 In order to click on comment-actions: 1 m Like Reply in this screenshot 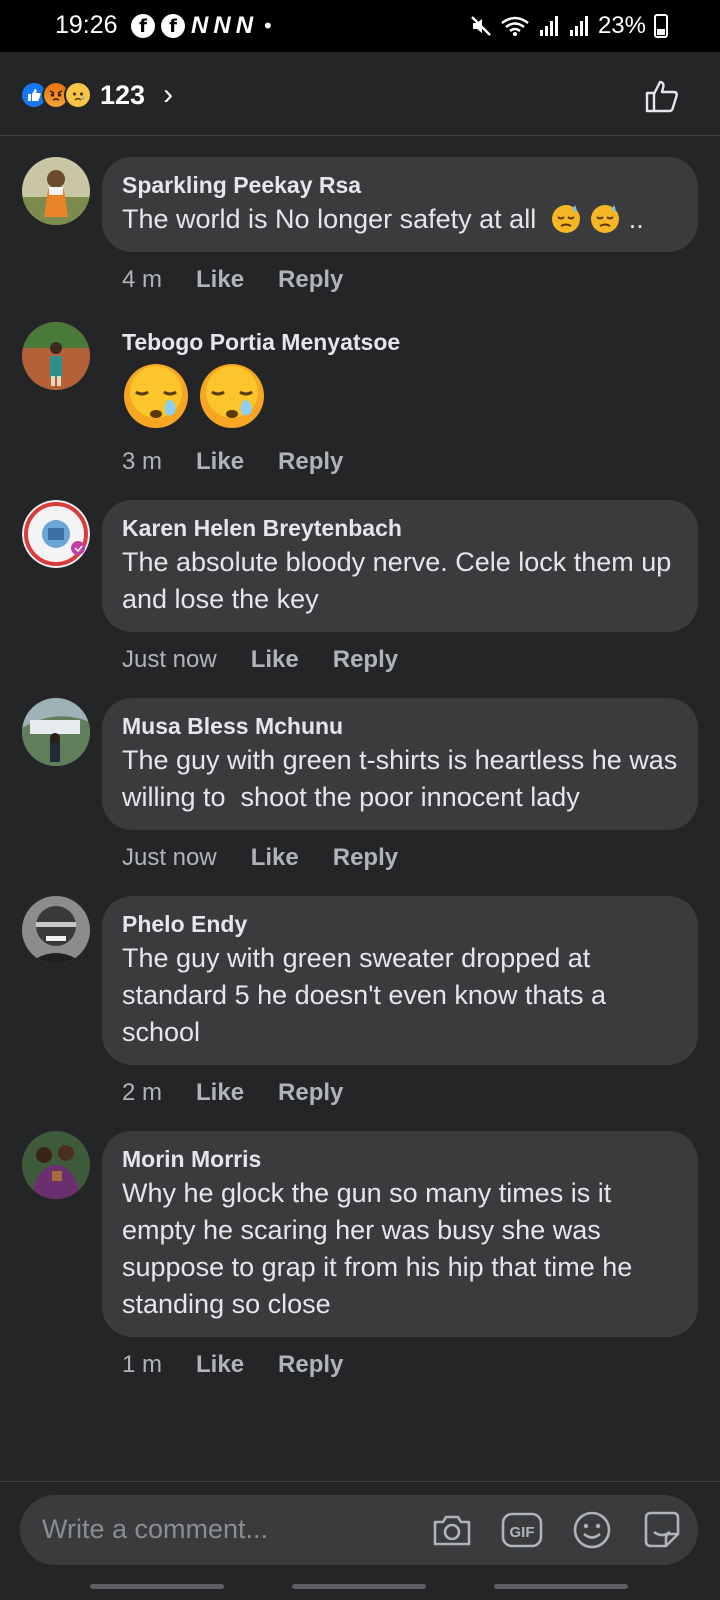, I will do `click(421, 1365)`.